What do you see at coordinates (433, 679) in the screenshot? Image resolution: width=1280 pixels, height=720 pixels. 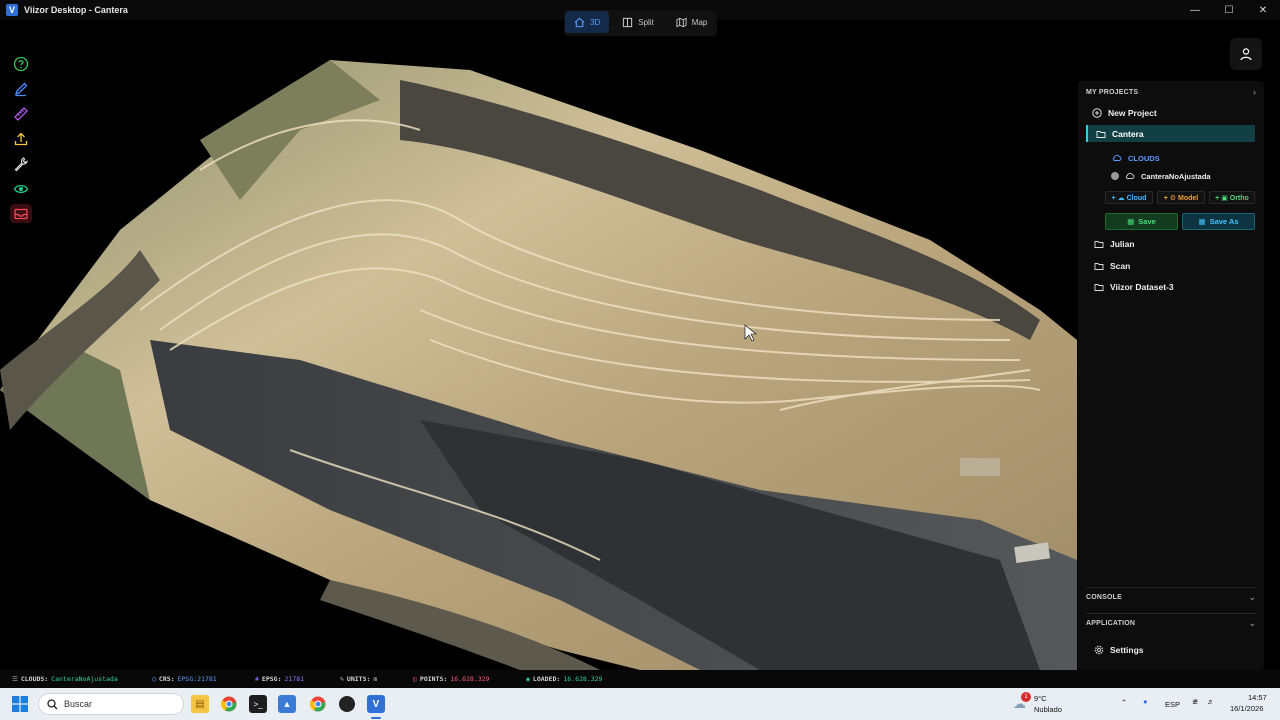 I see `status-points-key: POINTS:` at bounding box center [433, 679].